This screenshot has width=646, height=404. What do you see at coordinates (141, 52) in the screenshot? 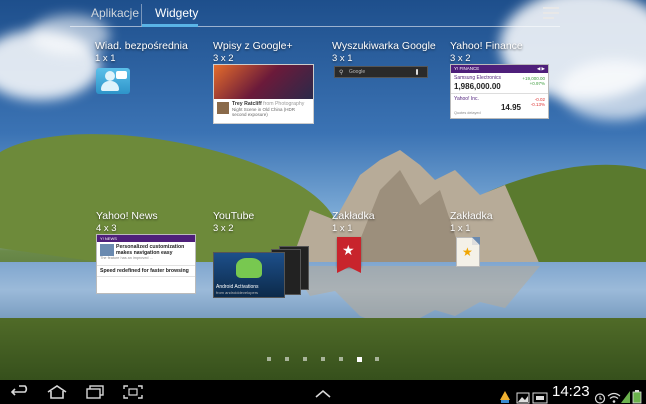
I see `widget-direct-message: Wiad. bezpośrednia 1 x 1` at bounding box center [141, 52].